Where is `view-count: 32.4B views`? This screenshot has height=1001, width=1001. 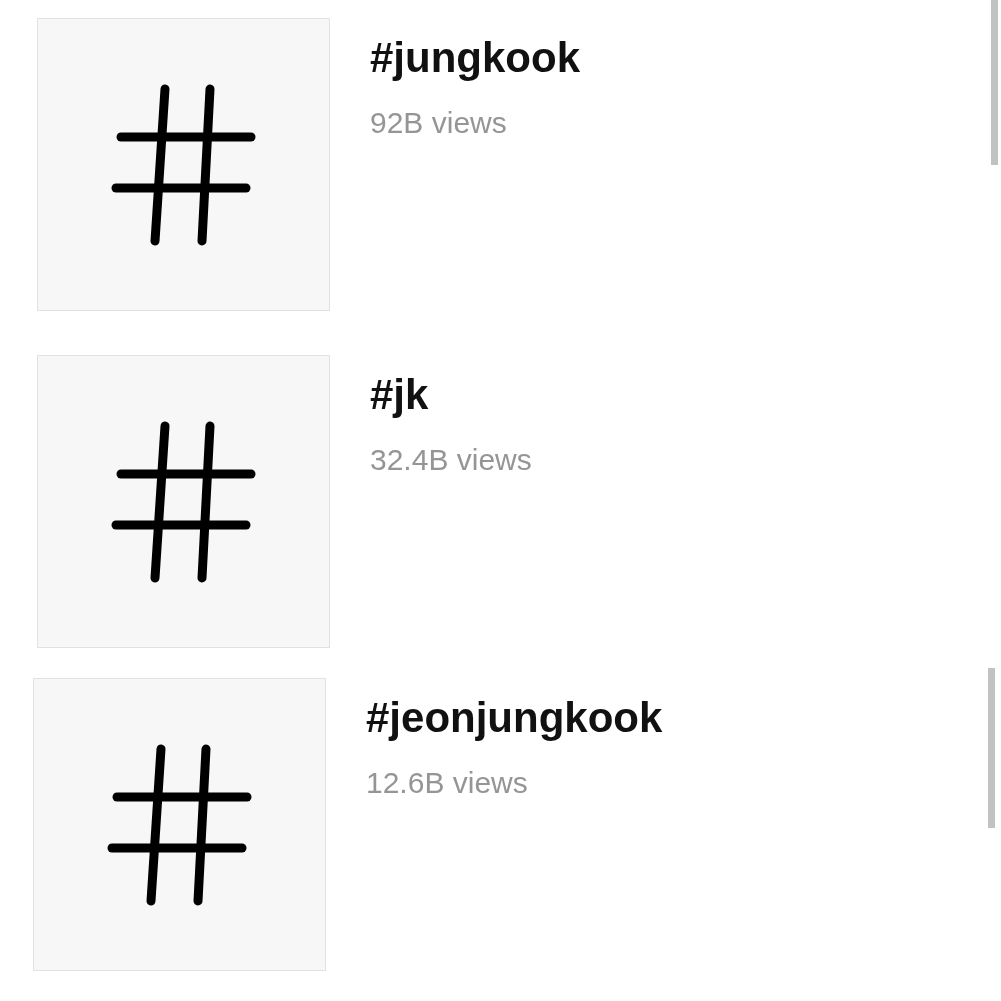
view-count: 32.4B views is located at coordinates (451, 460).